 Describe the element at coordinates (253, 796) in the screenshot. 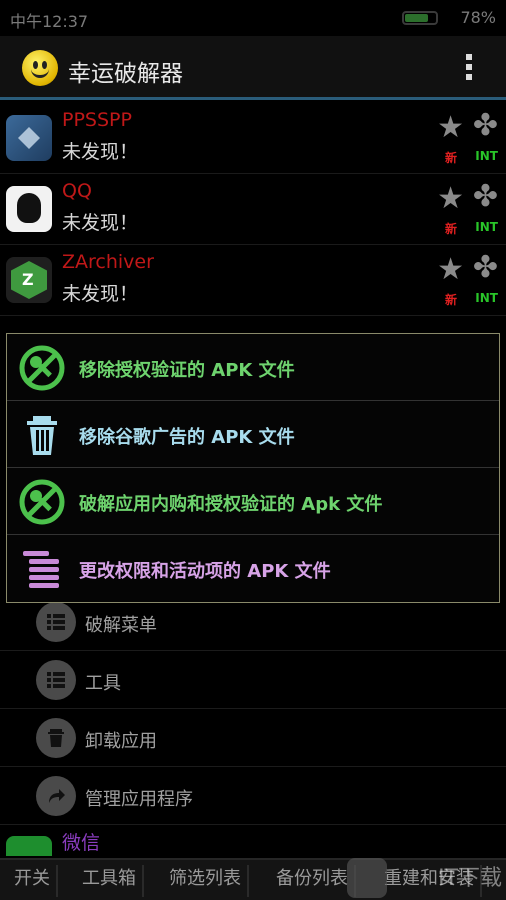

I see `menu-item-manage-apps: 管理应用程序` at that location.